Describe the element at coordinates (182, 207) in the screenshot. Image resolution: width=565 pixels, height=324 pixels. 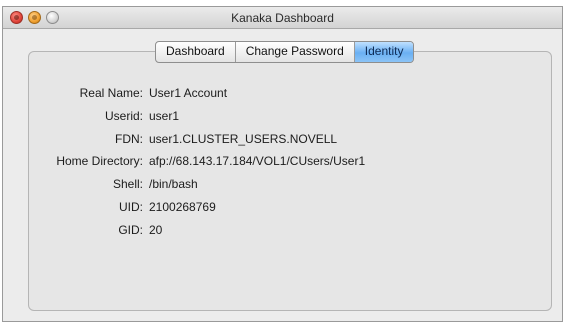
I see `uid-value: 2100268769` at that location.